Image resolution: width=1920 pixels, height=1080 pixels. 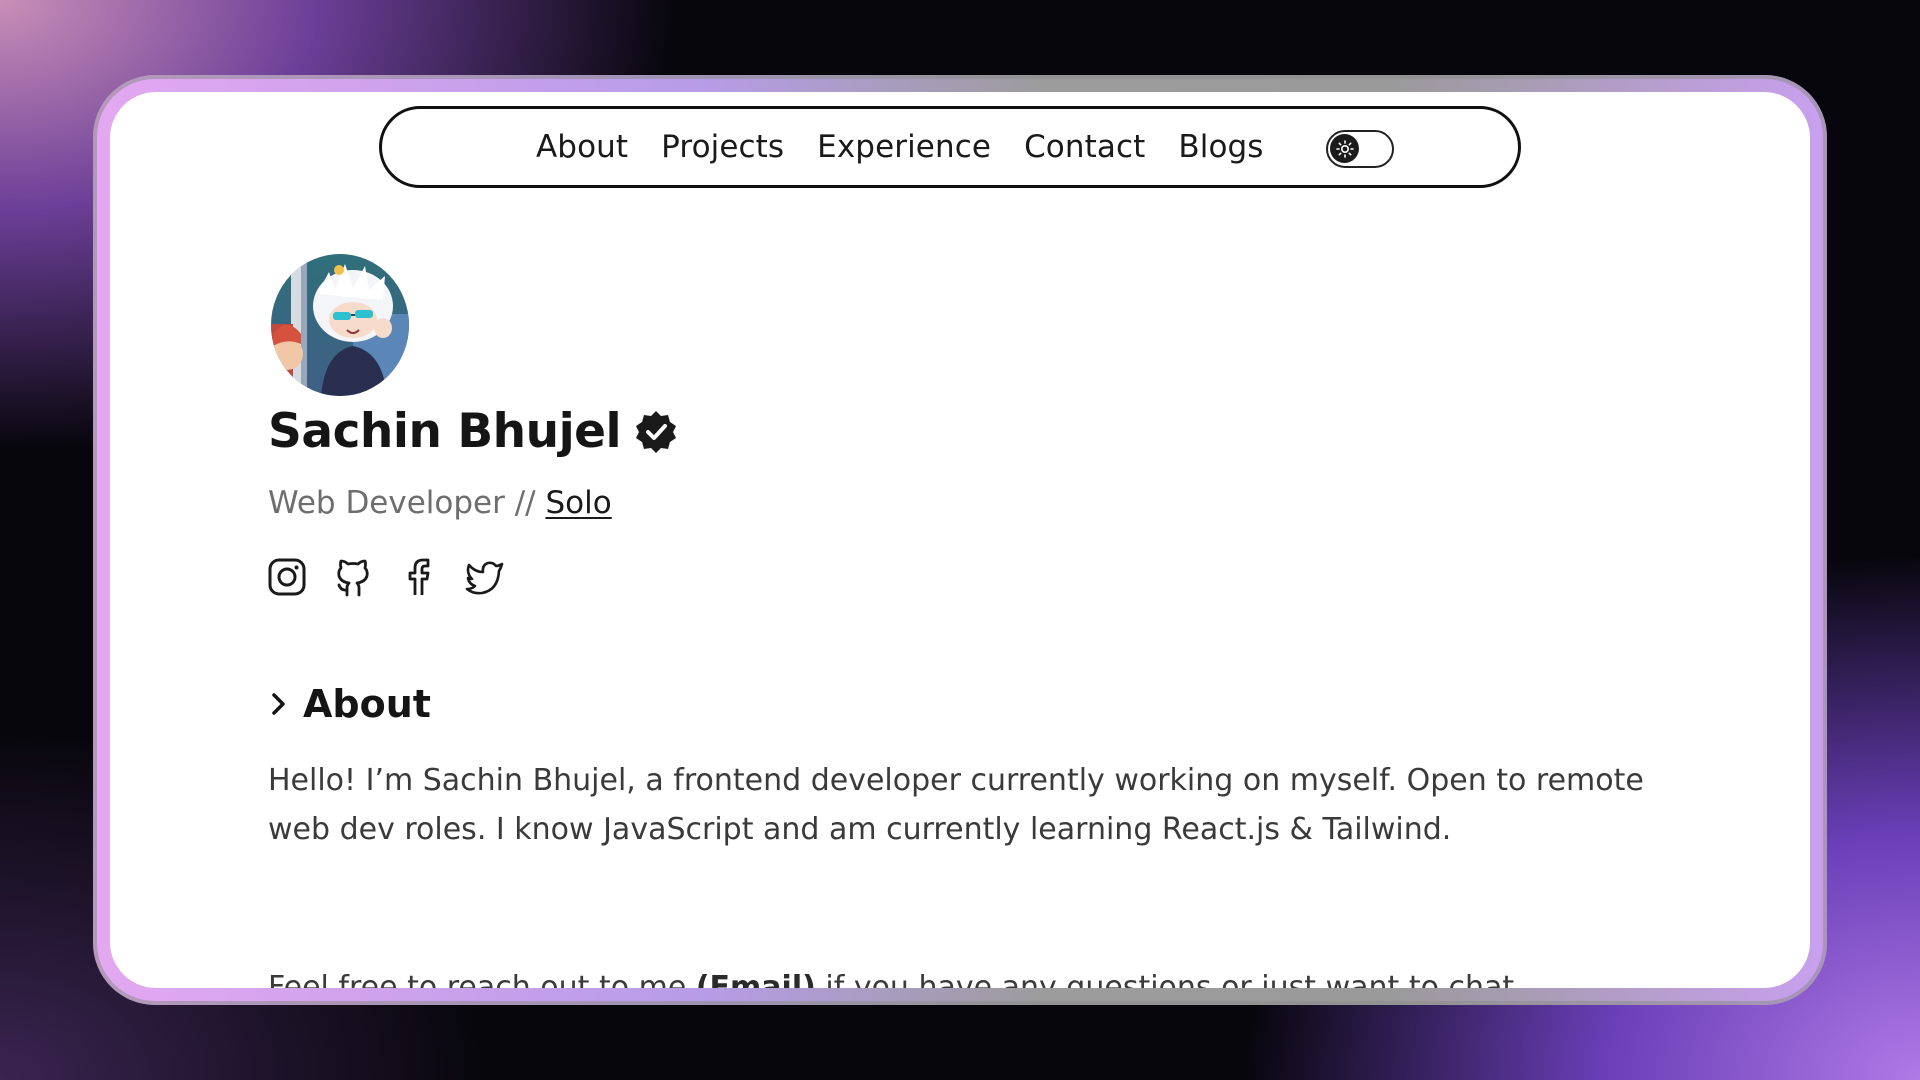 I want to click on company-link: Solo, so click(x=578, y=503).